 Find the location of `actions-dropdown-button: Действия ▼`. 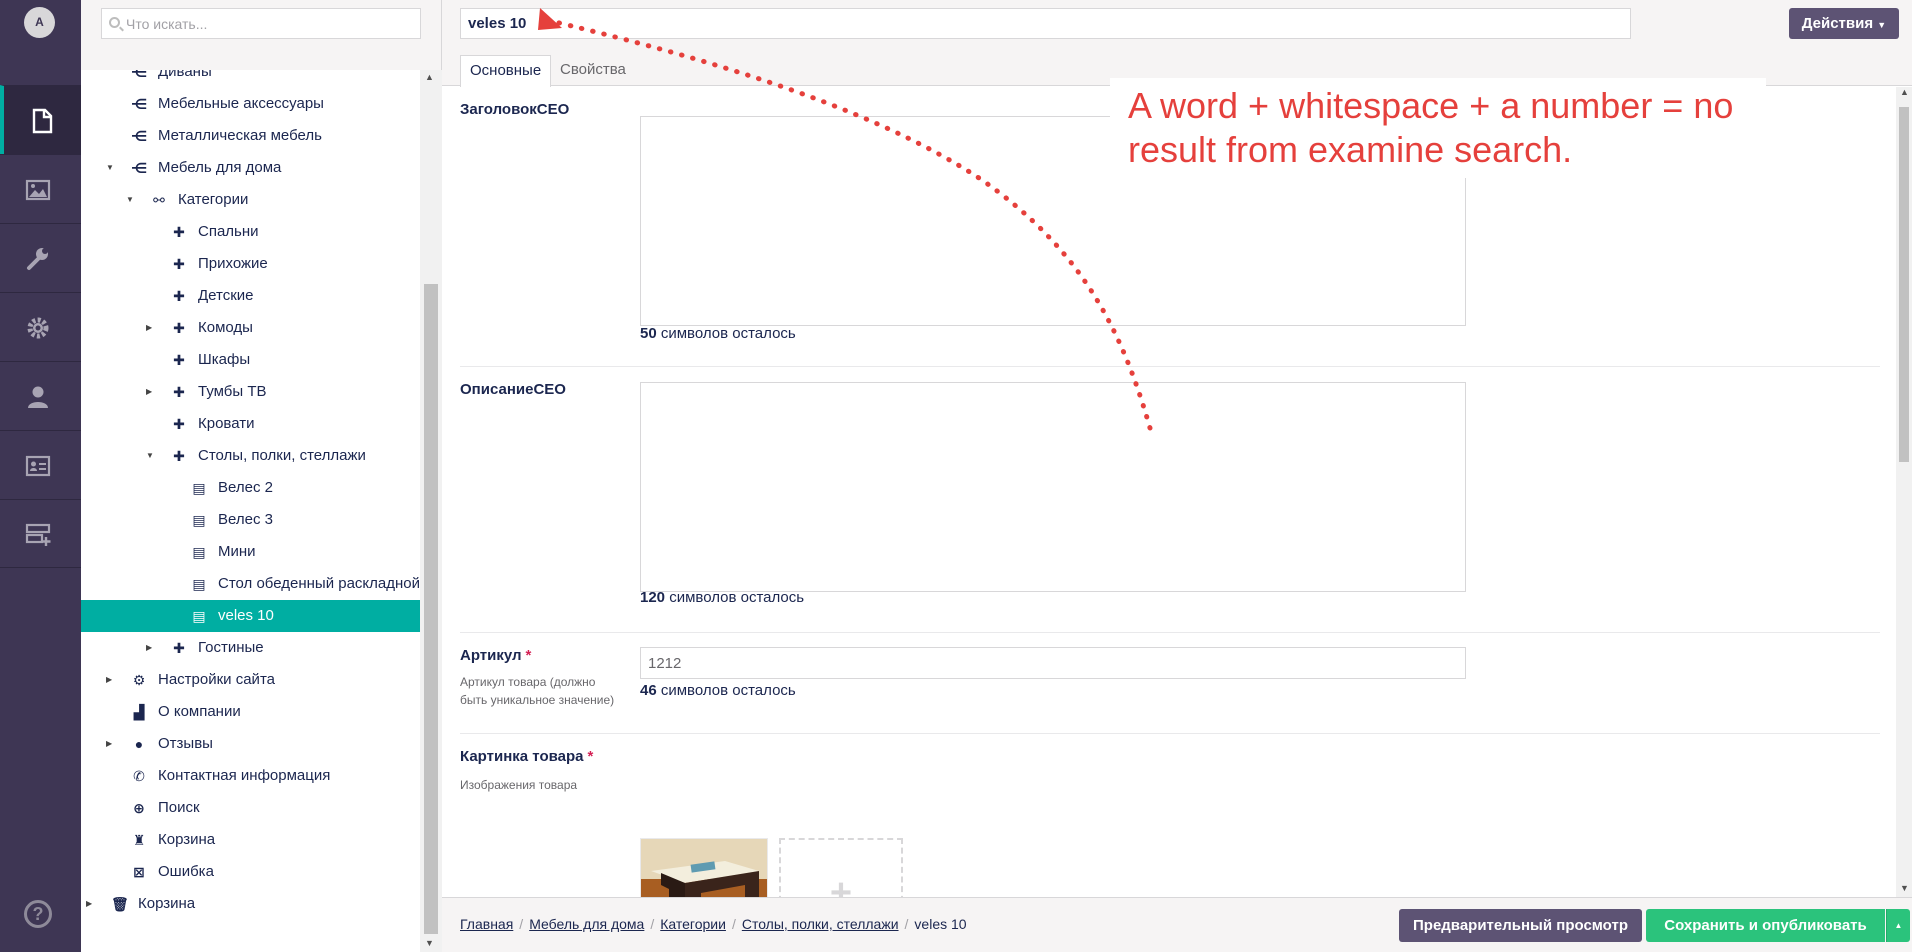

actions-dropdown-button: Действия ▼ is located at coordinates (1844, 23).